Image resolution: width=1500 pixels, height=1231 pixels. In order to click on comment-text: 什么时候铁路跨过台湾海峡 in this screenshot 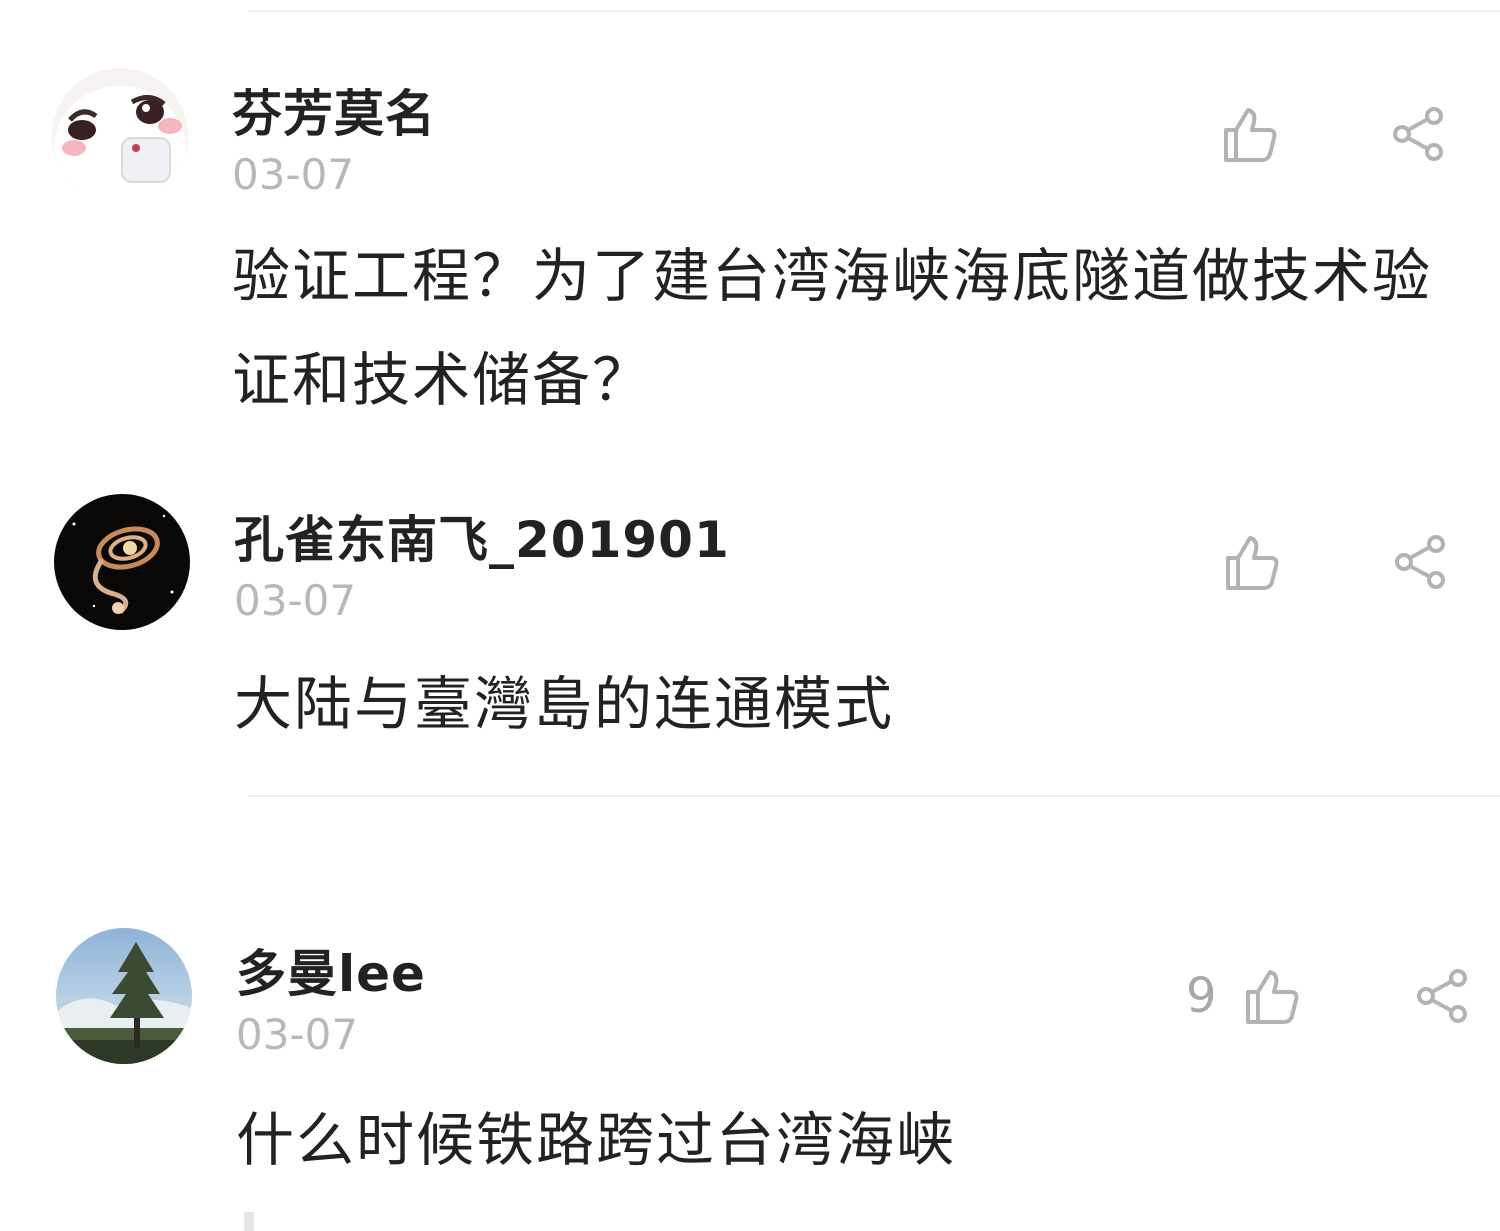, I will do `click(596, 1140)`.